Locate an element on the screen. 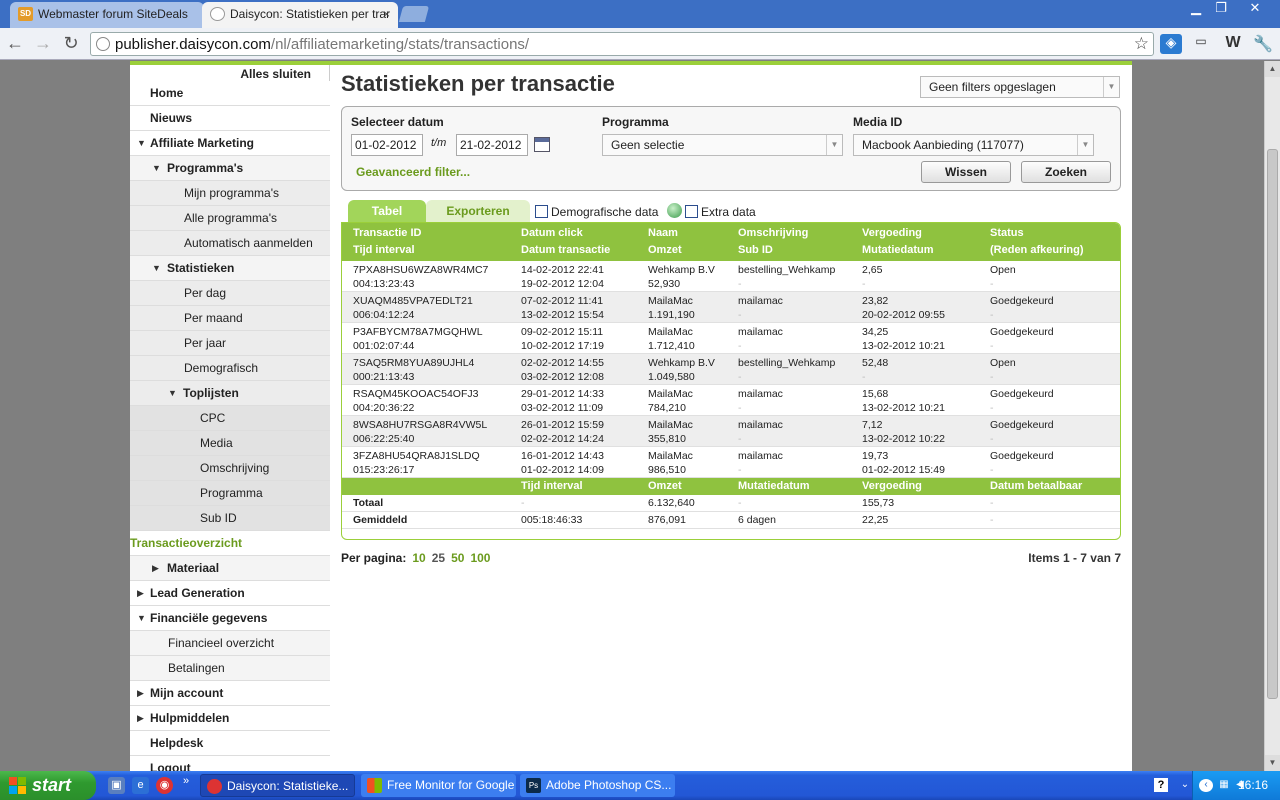 This screenshot has height=800, width=1280. sidebar-item: ▼ Toplijsten is located at coordinates (230, 393).